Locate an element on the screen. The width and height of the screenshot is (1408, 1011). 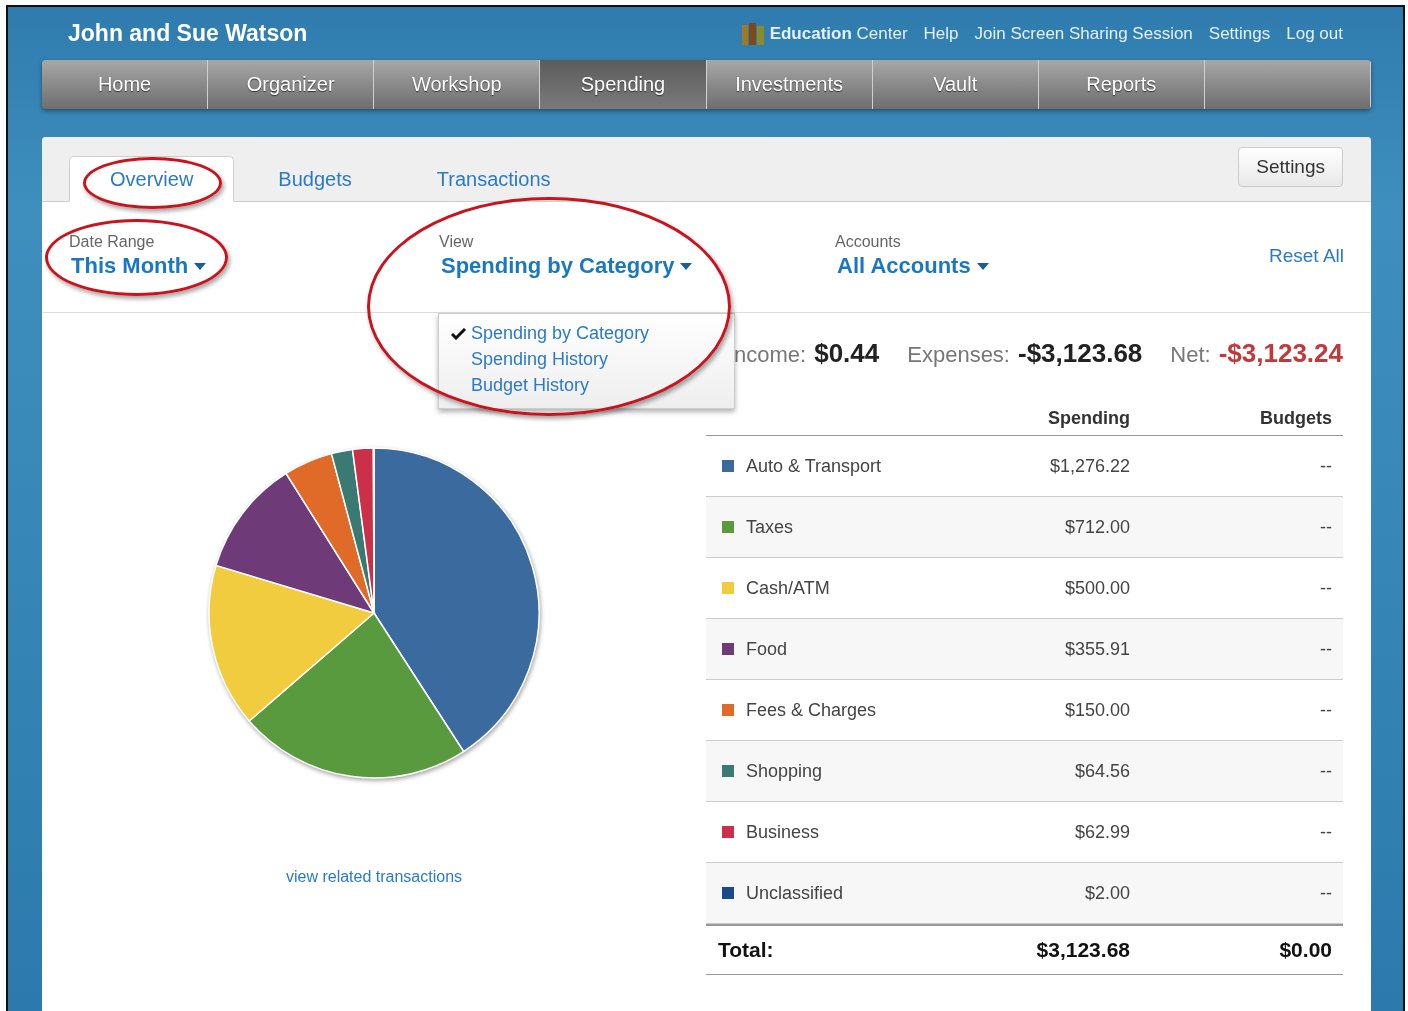
nav-tab: Home is located at coordinates (125, 84).